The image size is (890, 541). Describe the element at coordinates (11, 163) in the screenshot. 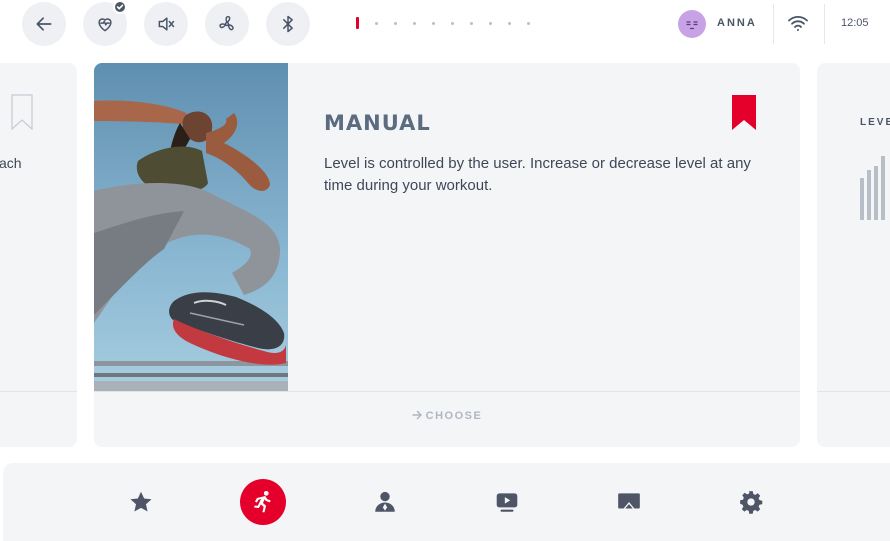

I see `program-card-text: ach` at that location.